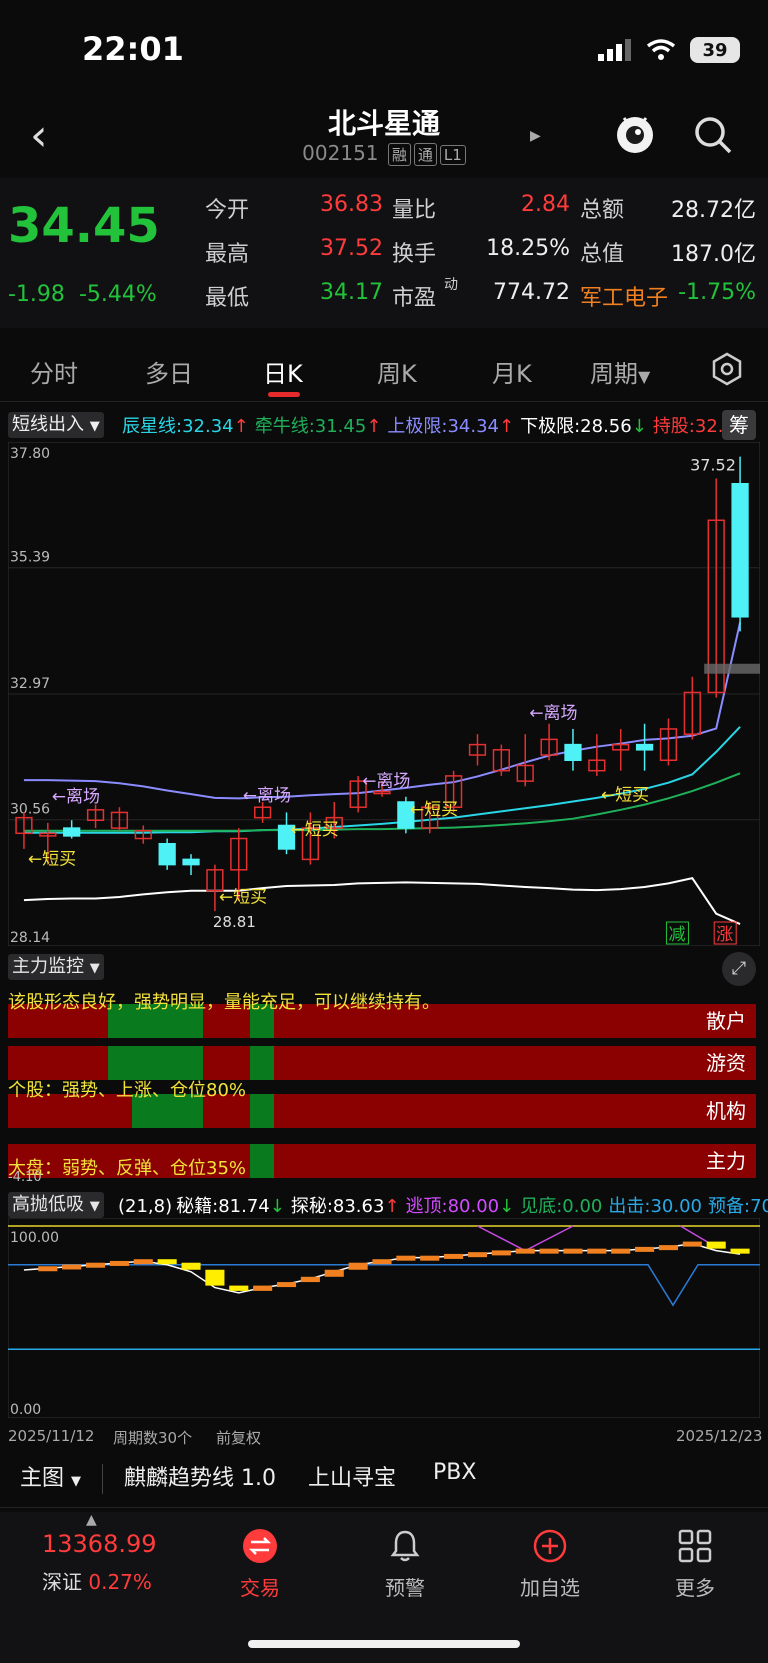 The width and height of the screenshot is (768, 1663). Describe the element at coordinates (602, 254) in the screenshot. I see `quote-label: 总值` at that location.